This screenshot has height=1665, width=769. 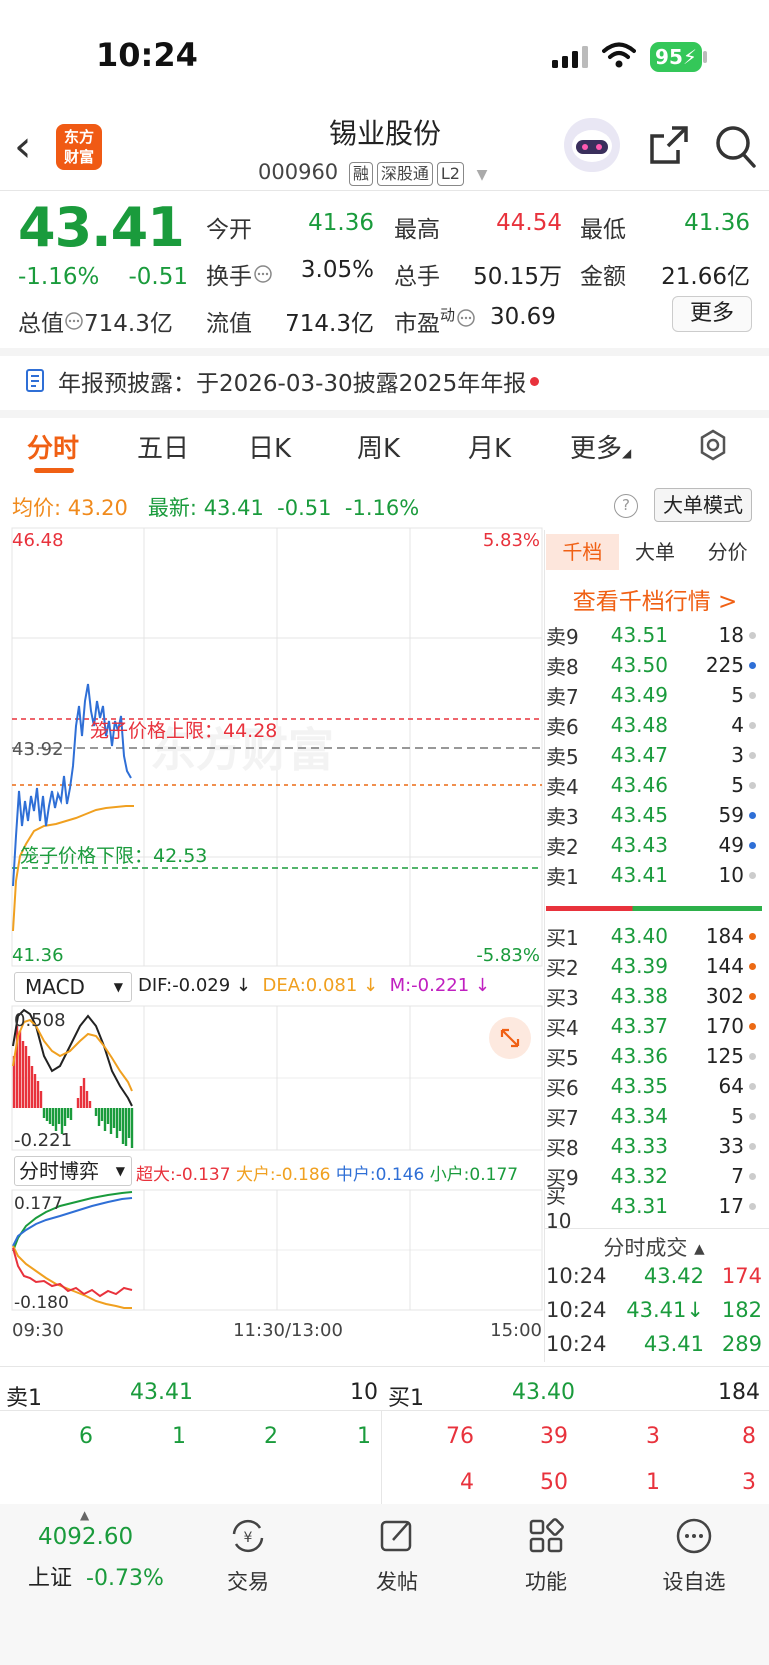 I want to click on ask-level-row: 卖5 43.47 3, so click(x=654, y=755).